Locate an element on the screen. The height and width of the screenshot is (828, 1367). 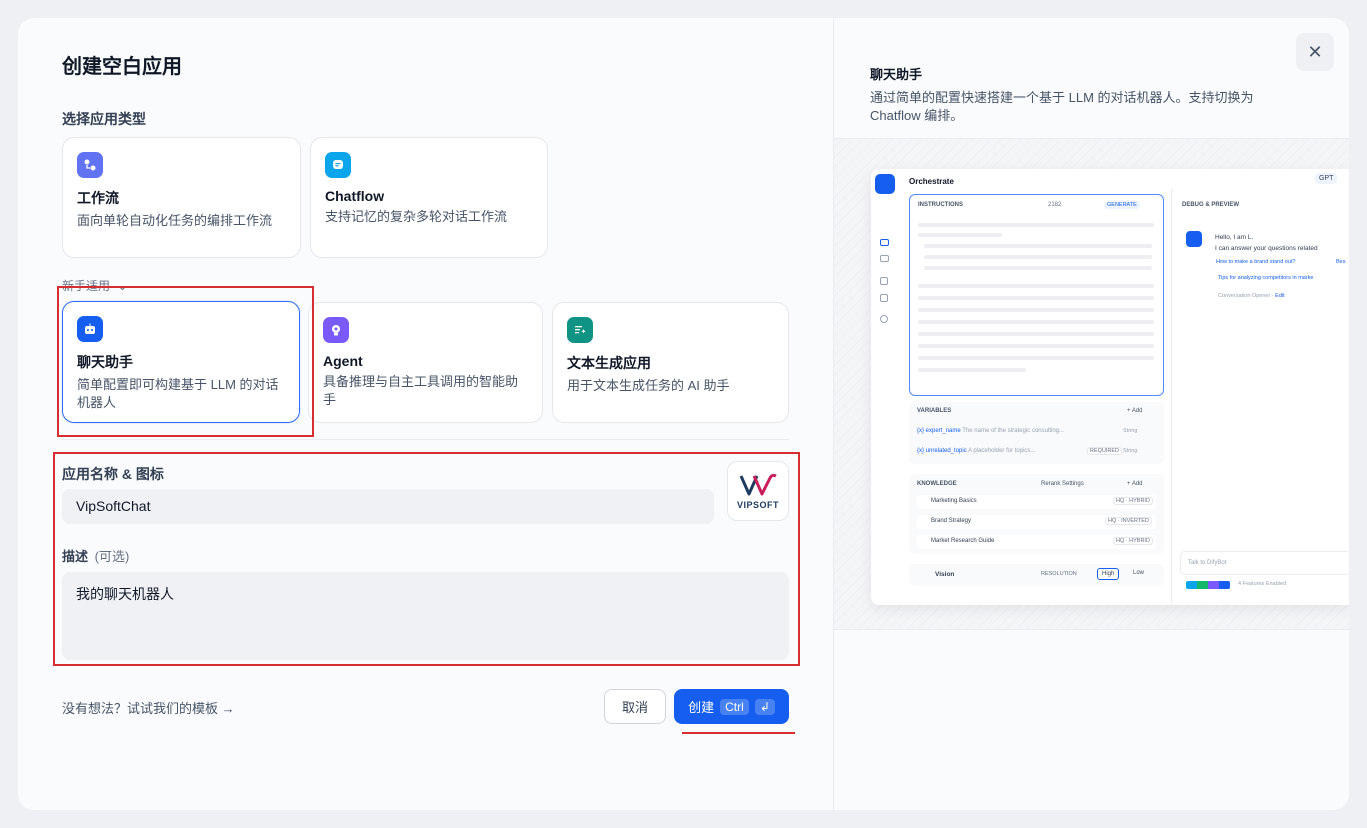
close-button: ✕ is located at coordinates (1315, 52).